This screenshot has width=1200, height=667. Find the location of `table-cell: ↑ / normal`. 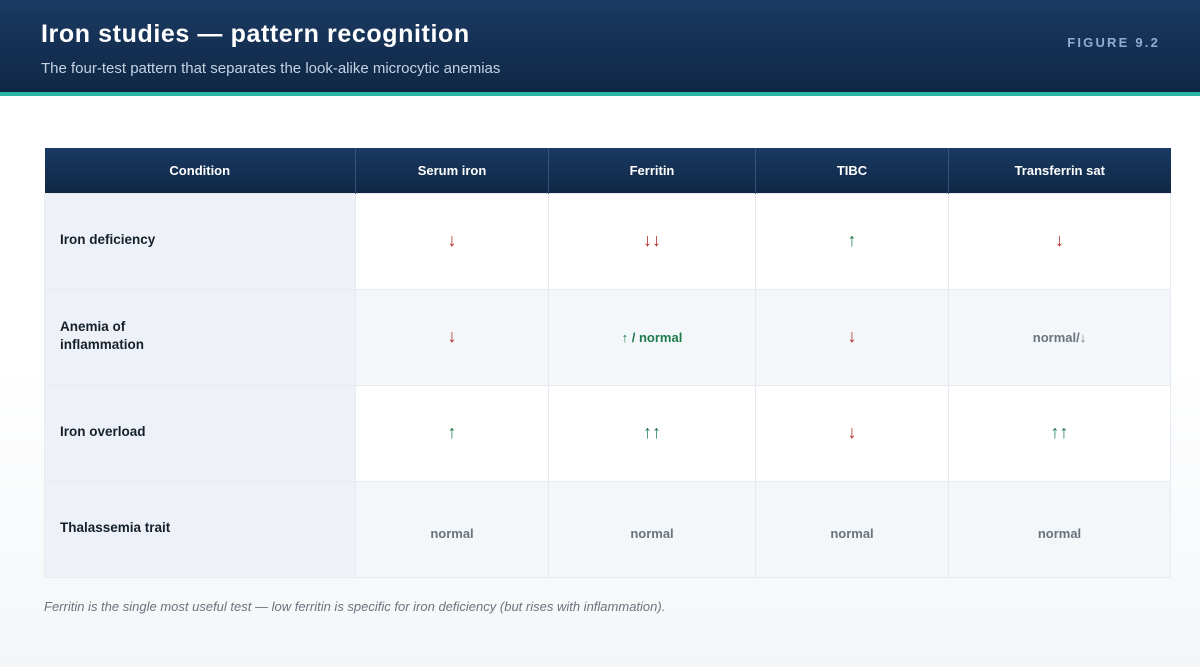

table-cell: ↑ / normal is located at coordinates (652, 337).